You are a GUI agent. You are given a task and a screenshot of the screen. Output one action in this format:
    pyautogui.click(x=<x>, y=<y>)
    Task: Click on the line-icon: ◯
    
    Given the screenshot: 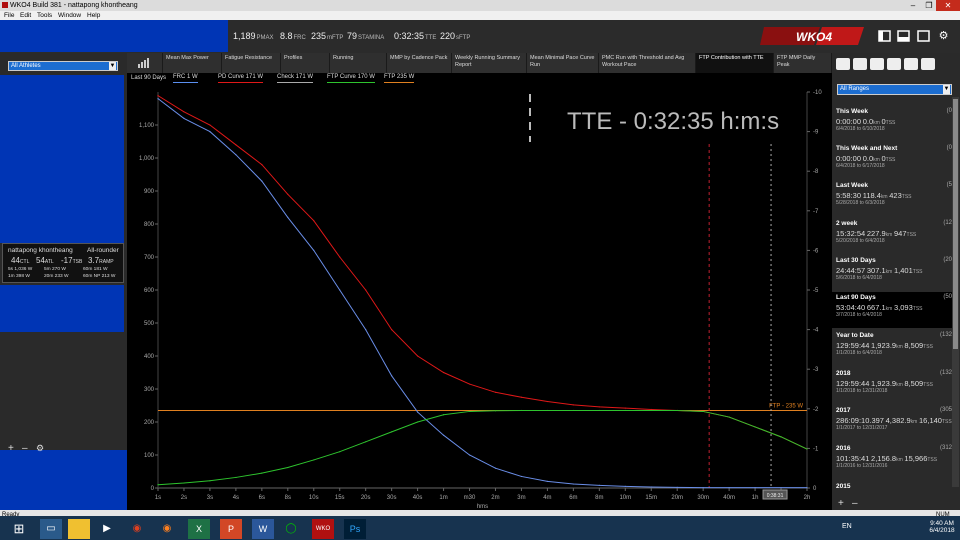 What is the action you would take?
    pyautogui.click(x=291, y=529)
    